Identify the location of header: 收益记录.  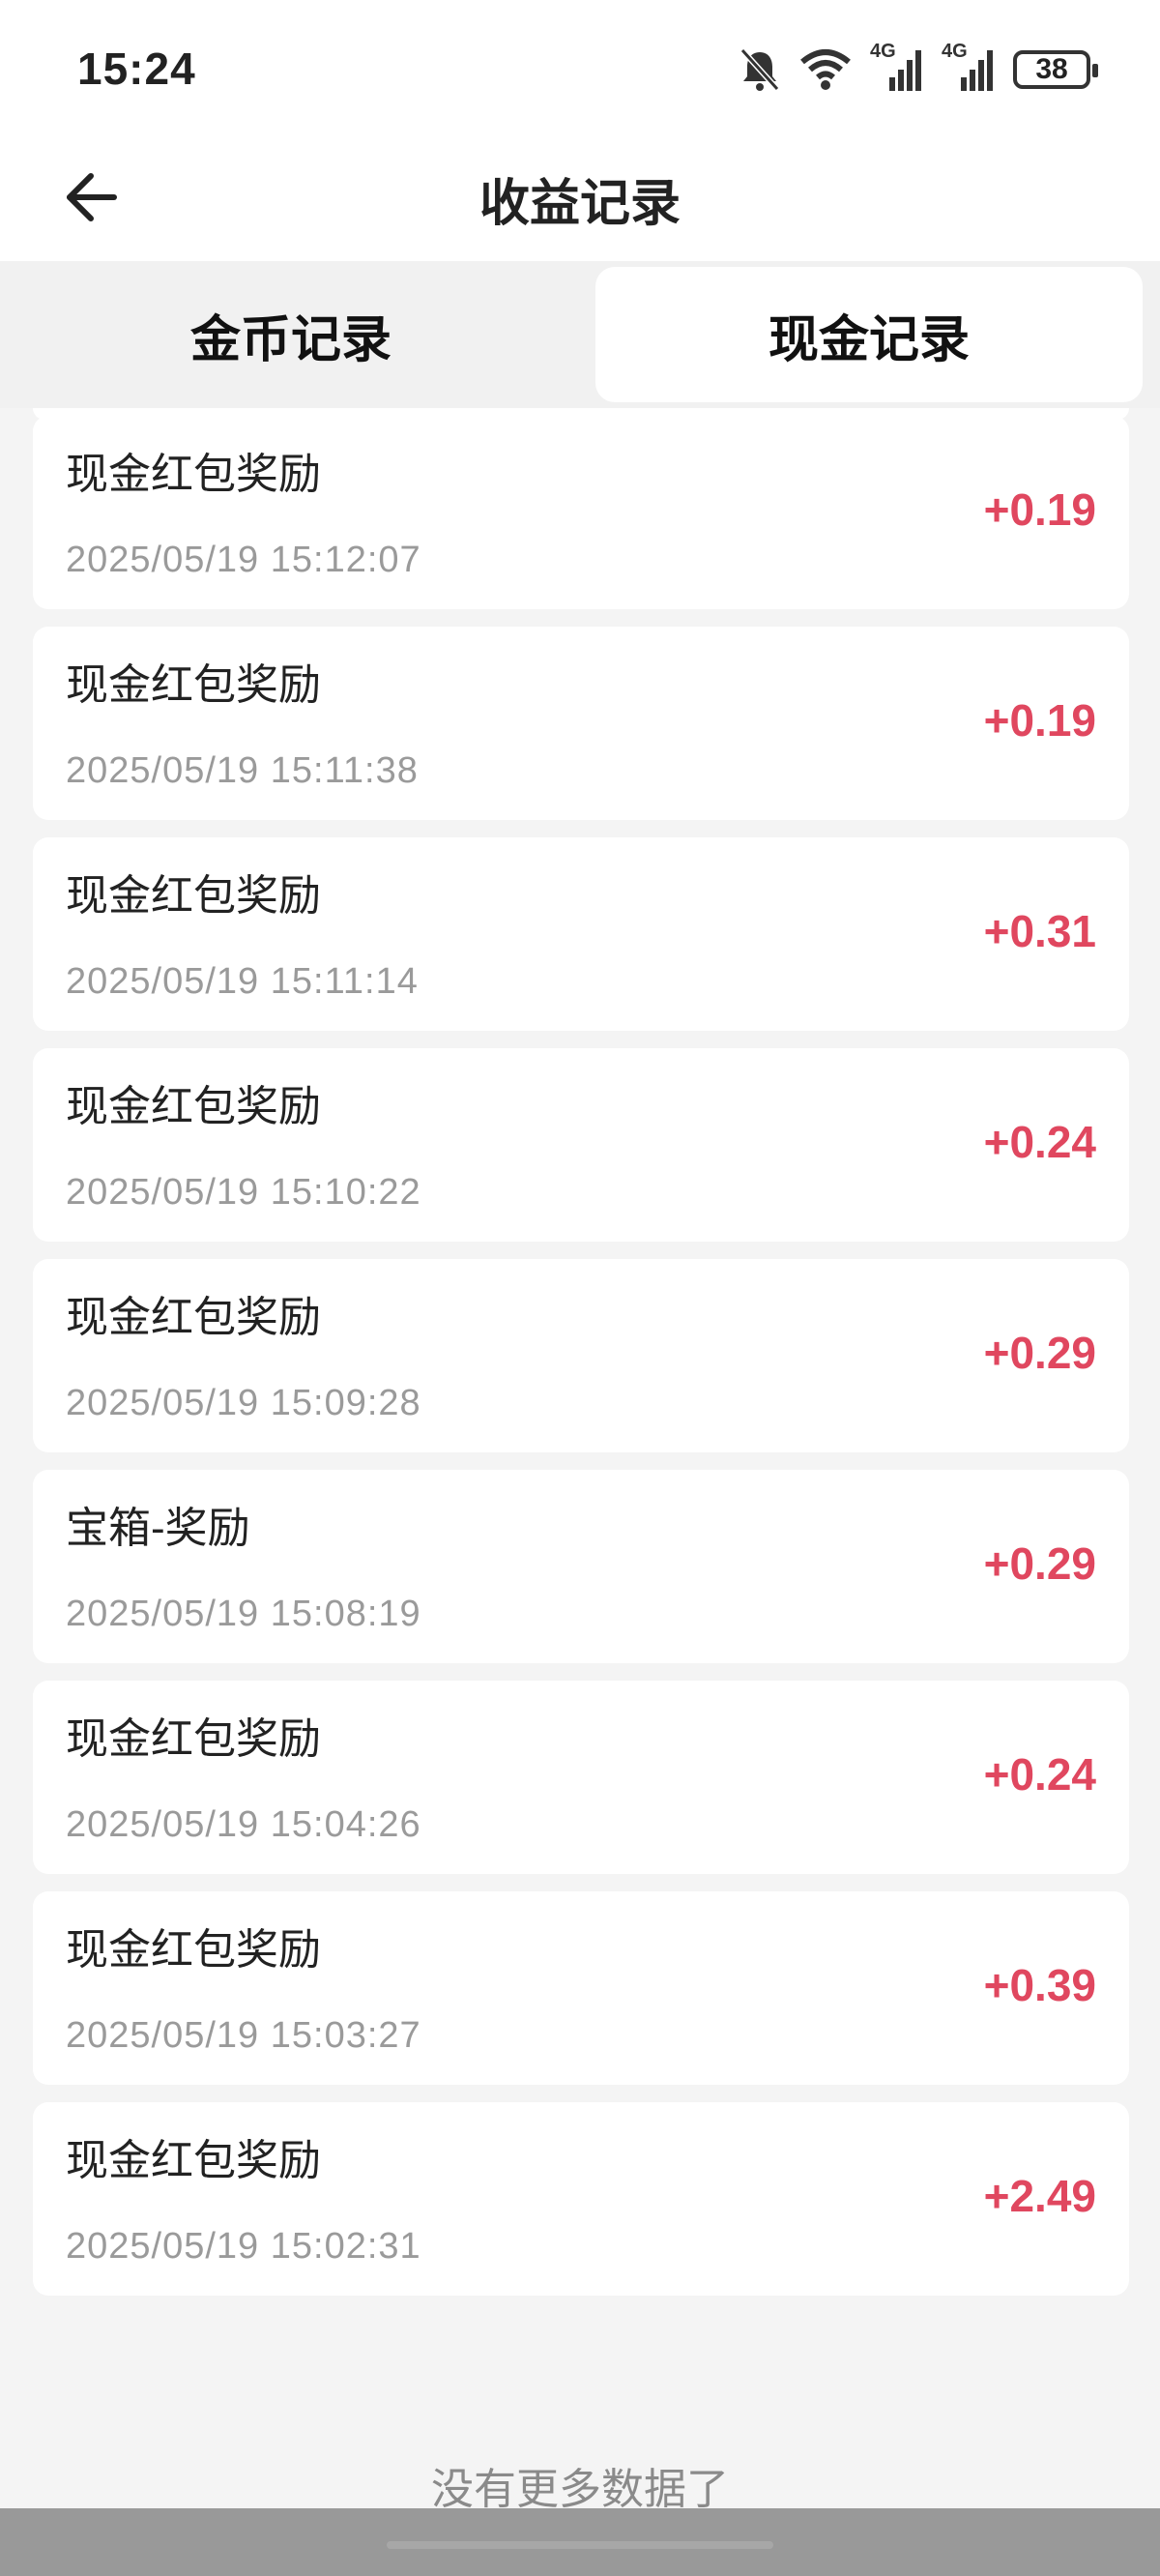
(580, 202).